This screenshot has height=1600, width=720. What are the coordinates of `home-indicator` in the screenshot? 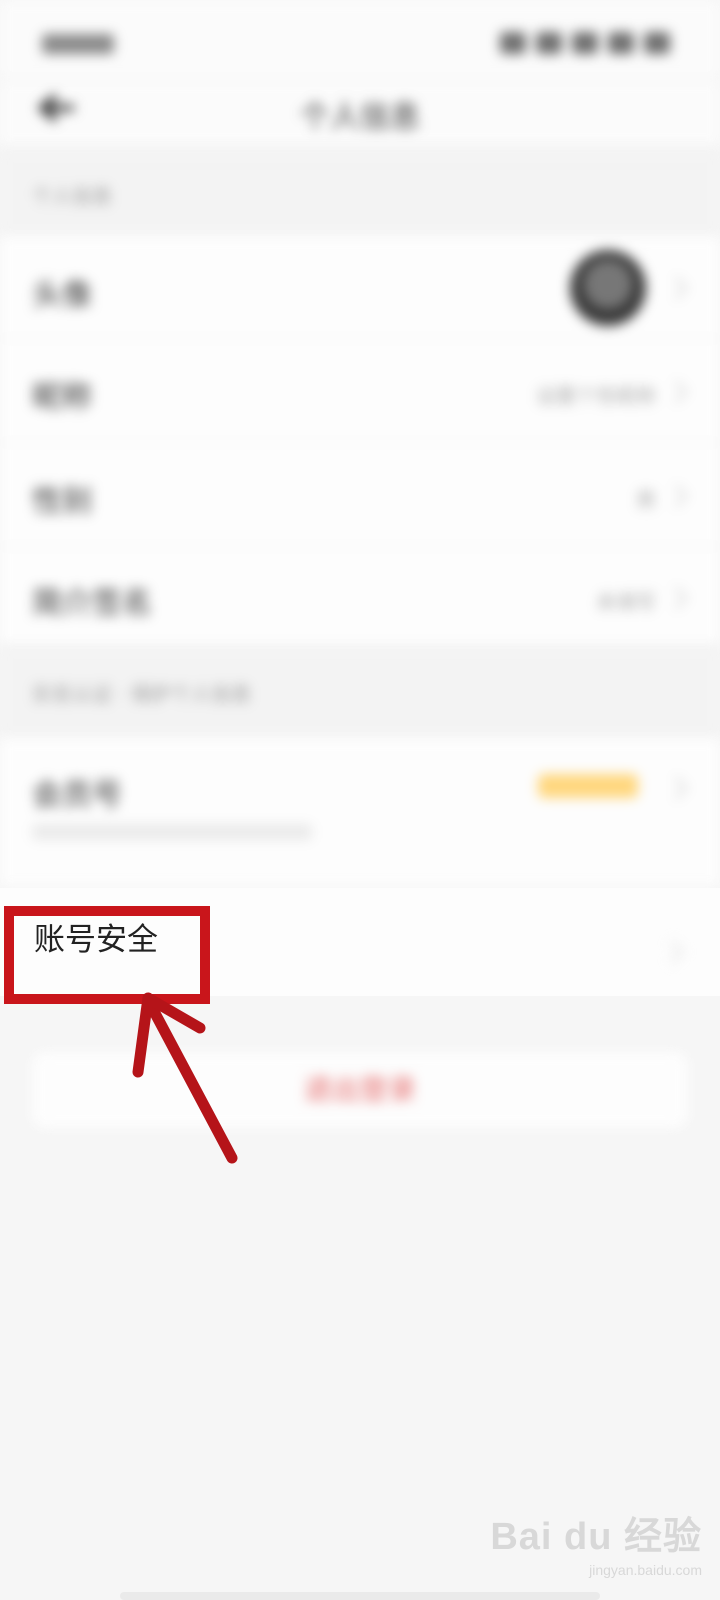 It's located at (360, 1596).